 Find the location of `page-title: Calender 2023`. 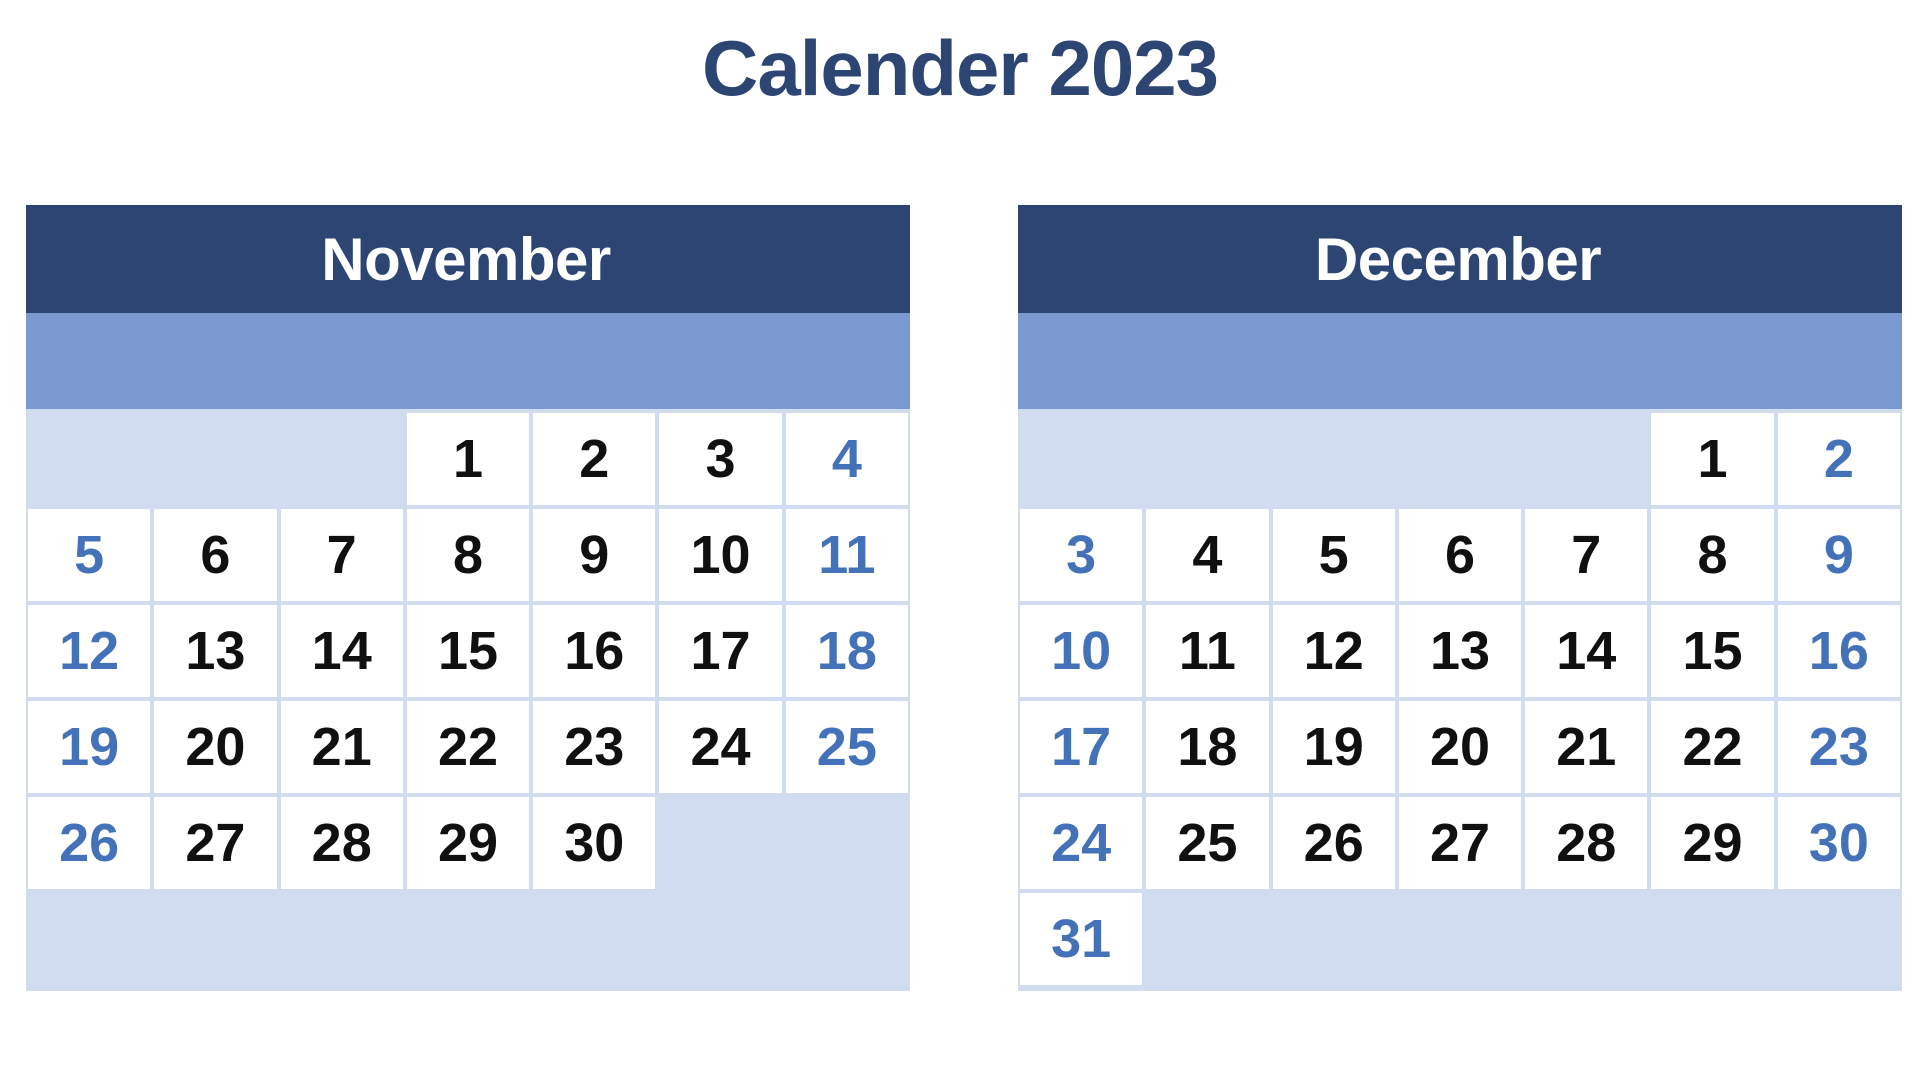

page-title: Calender 2023 is located at coordinates (960, 68).